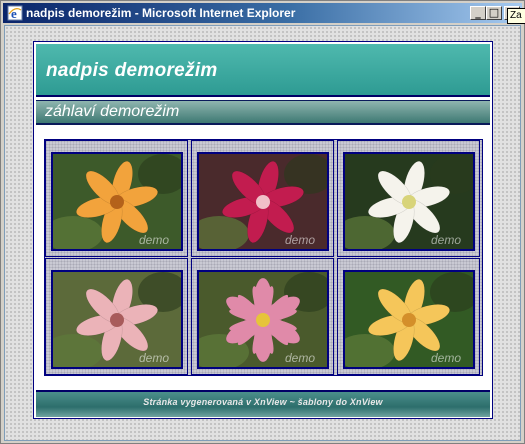 The image size is (525, 444). What do you see at coordinates (263, 112) in the screenshot?
I see `page-subheader: záhlaví demorežim` at bounding box center [263, 112].